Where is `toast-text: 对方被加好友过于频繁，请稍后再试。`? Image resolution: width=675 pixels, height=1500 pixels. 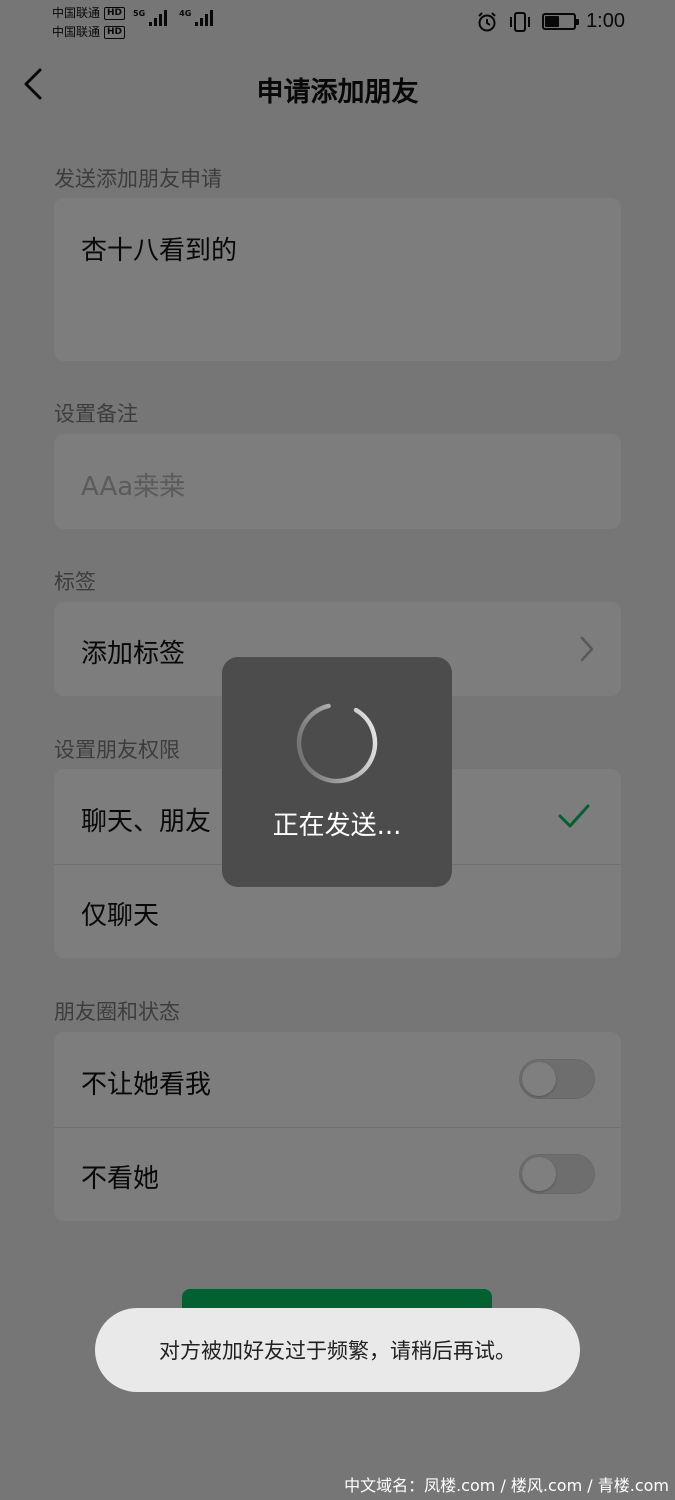 toast-text: 对方被加好友过于频繁，请稍后再试。 is located at coordinates (337, 1351).